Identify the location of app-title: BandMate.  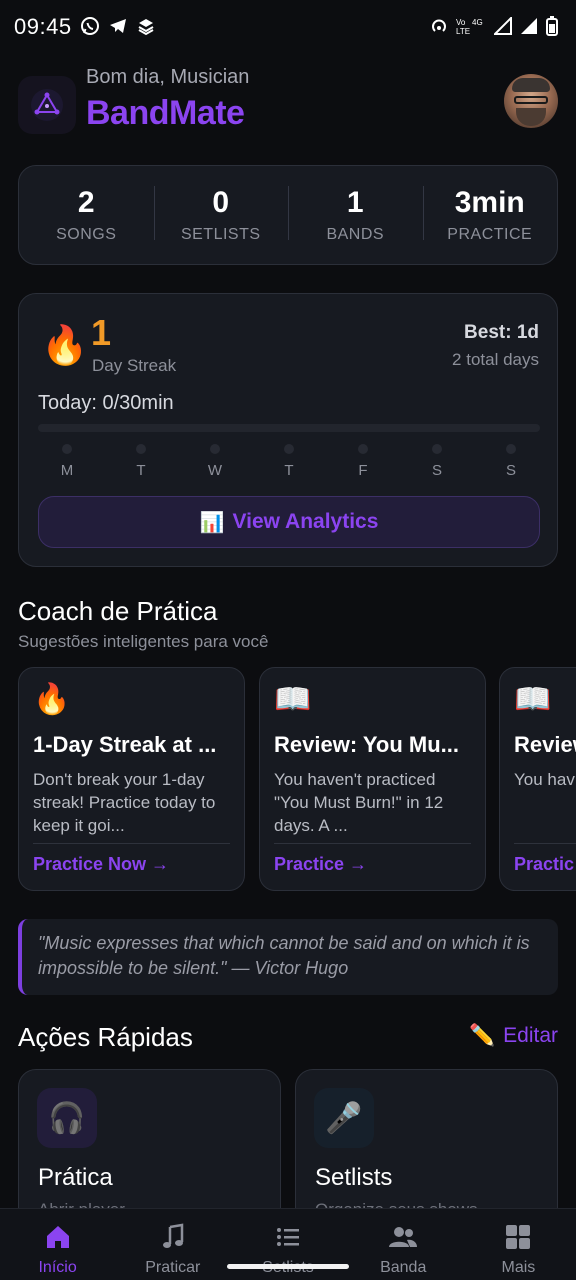
(165, 113).